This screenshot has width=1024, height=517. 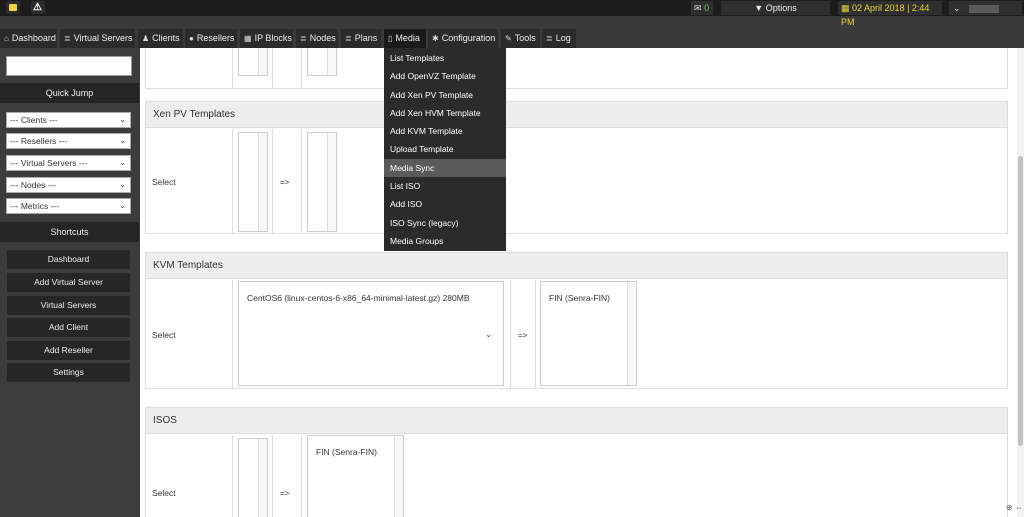 What do you see at coordinates (33, 185) in the screenshot?
I see `select-value: --- Nodes ---` at bounding box center [33, 185].